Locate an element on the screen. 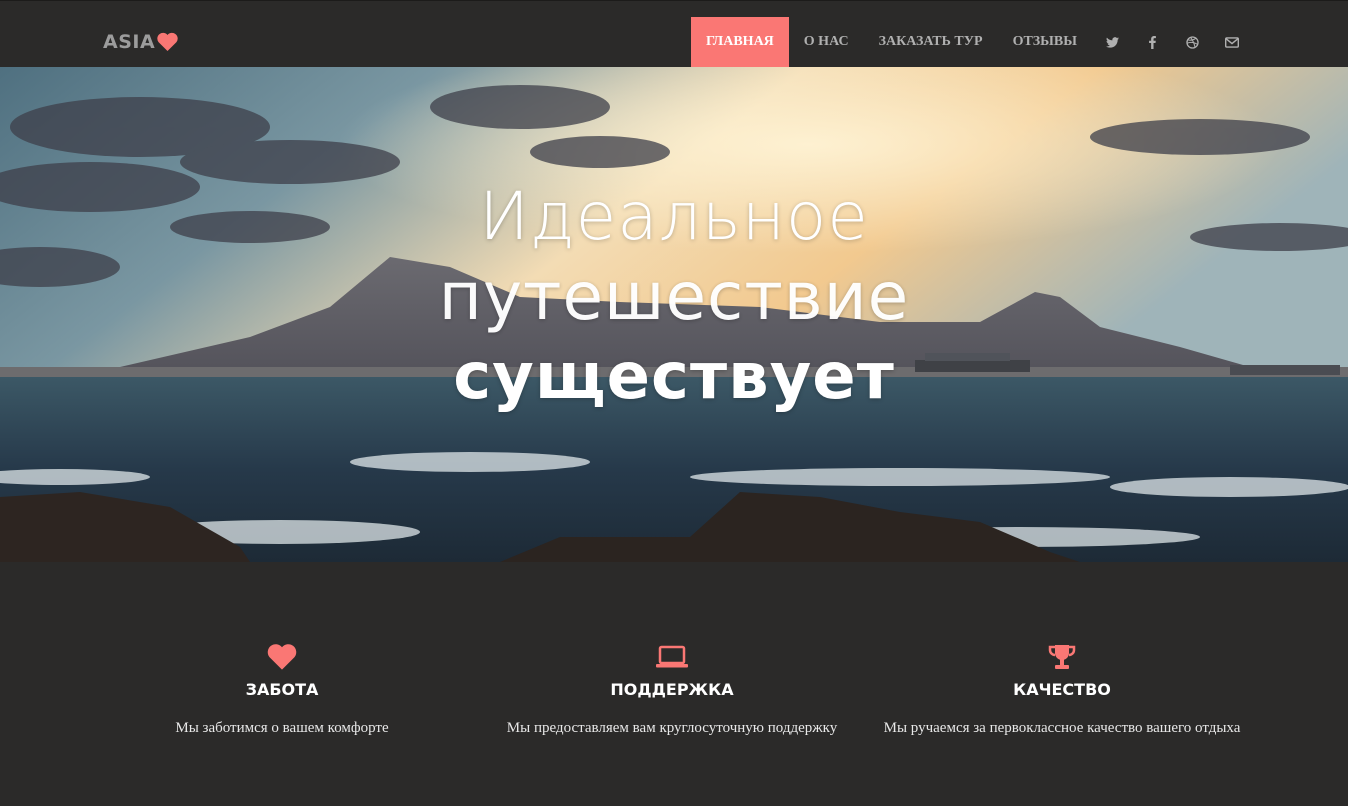  social-links is located at coordinates (1172, 42).